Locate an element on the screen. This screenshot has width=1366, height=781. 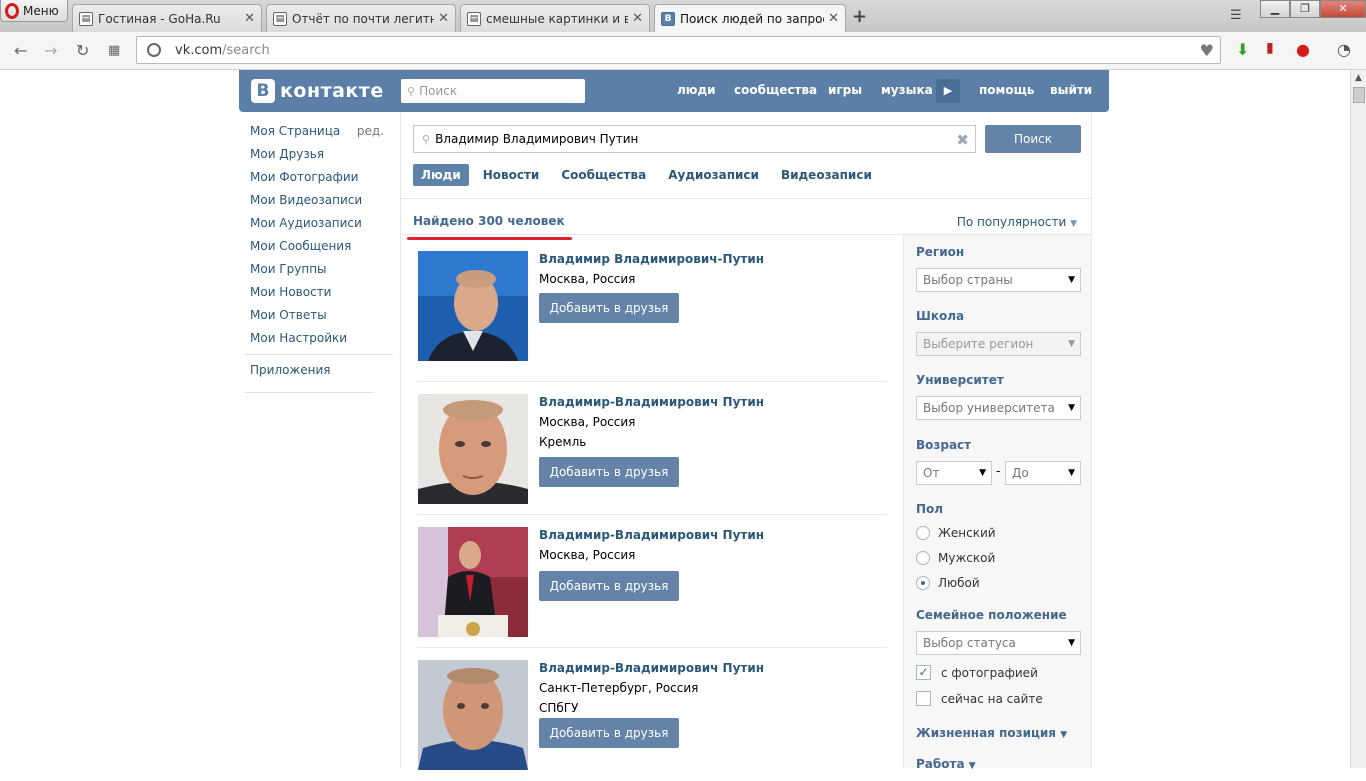
play-arrow-icon: ▶ is located at coordinates (948, 91).